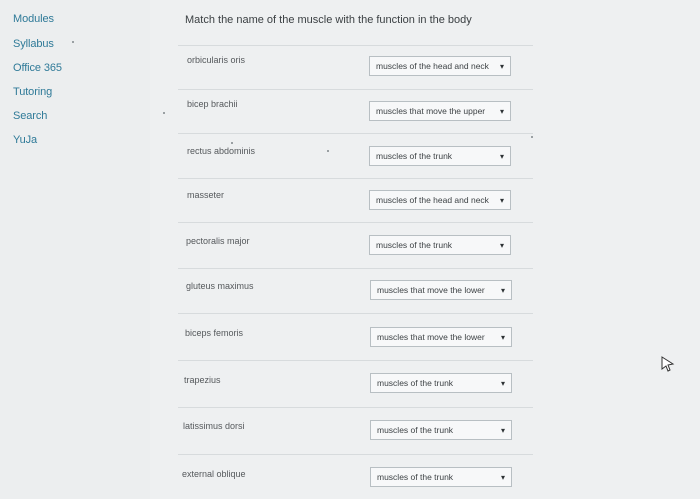 This screenshot has height=499, width=700. What do you see at coordinates (218, 241) in the screenshot?
I see `term-label: pectoralis major` at bounding box center [218, 241].